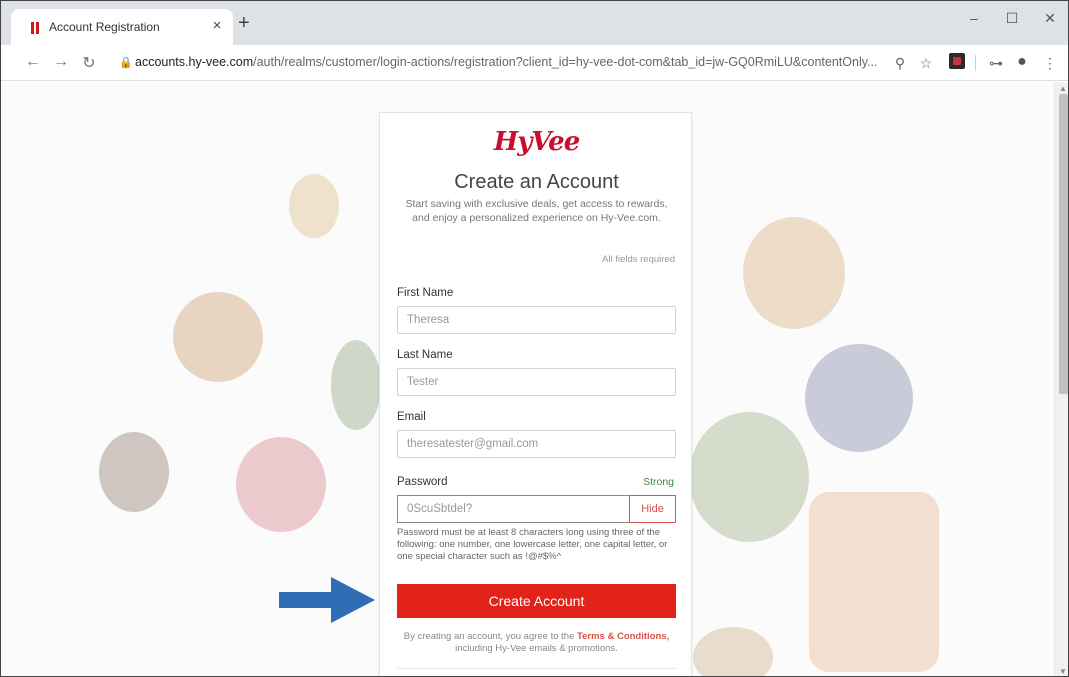 The height and width of the screenshot is (677, 1069). What do you see at coordinates (536, 382) in the screenshot?
I see `last-name-field` at bounding box center [536, 382].